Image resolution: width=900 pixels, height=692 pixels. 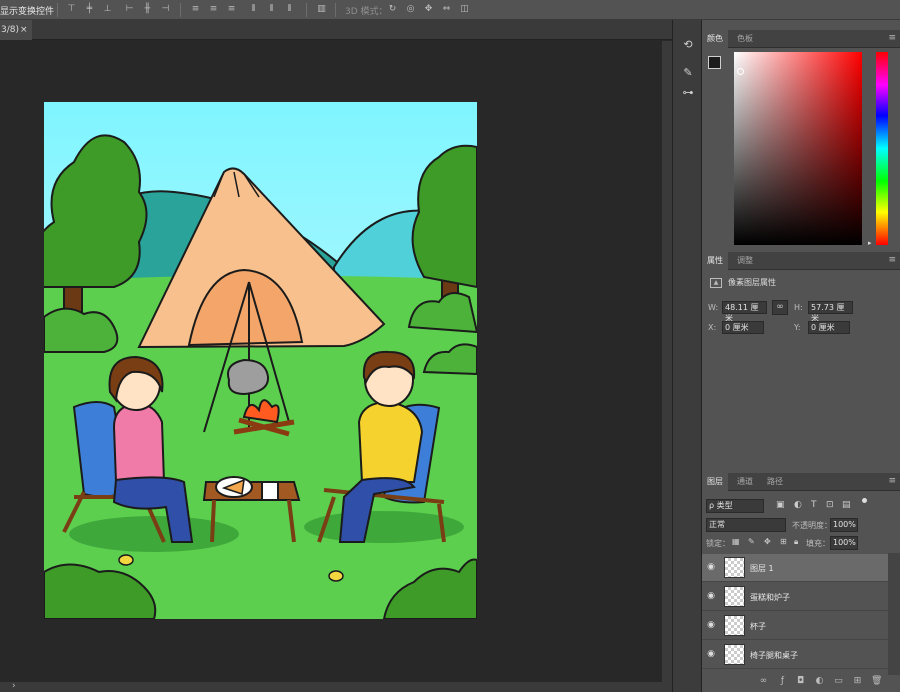 What do you see at coordinates (688, 93) in the screenshot?
I see `adjust-sliders-icon: ⊶` at bounding box center [688, 93].